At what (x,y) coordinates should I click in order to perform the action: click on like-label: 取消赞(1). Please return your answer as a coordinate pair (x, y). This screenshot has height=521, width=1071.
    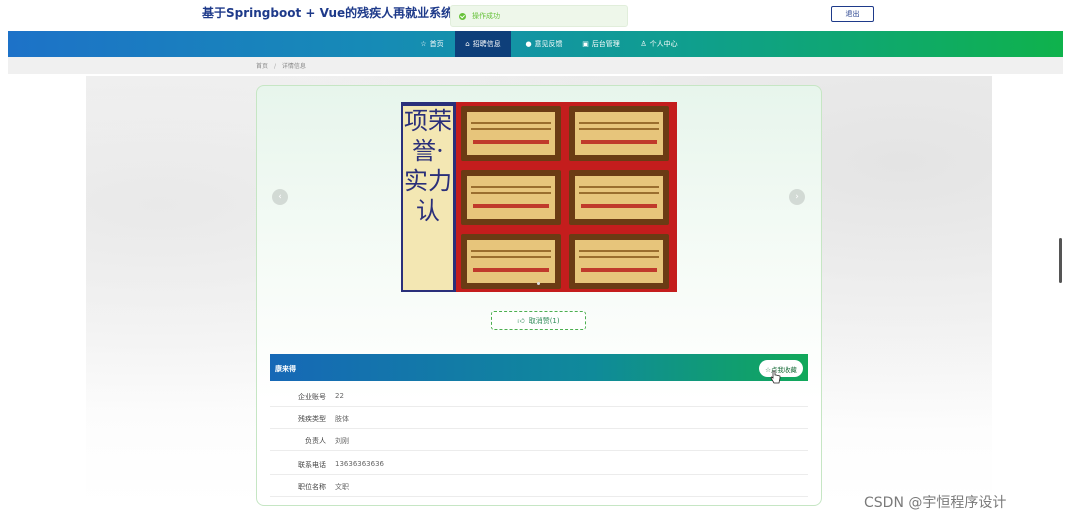
    Looking at the image, I should click on (544, 320).